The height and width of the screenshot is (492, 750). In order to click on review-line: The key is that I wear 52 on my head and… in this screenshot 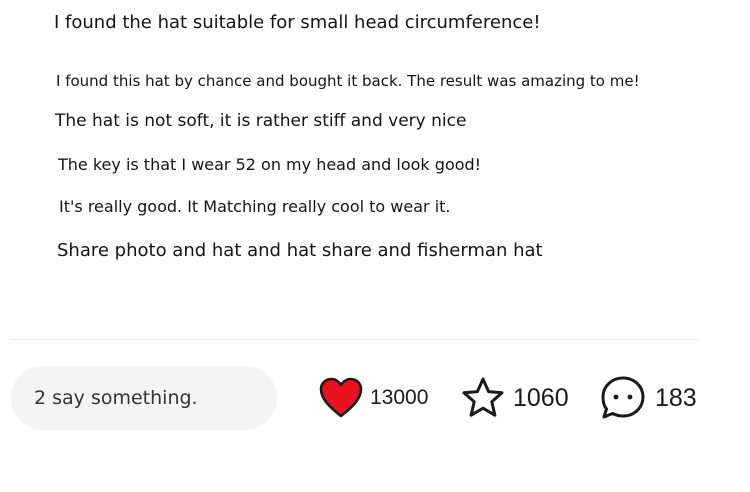, I will do `click(270, 164)`.